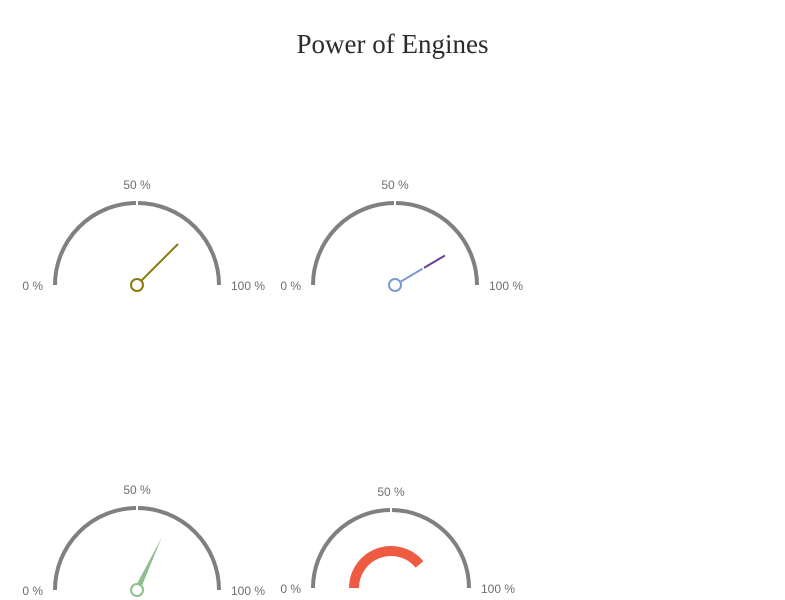 The image size is (785, 600). I want to click on gauge-needle-tip, so click(434, 261).